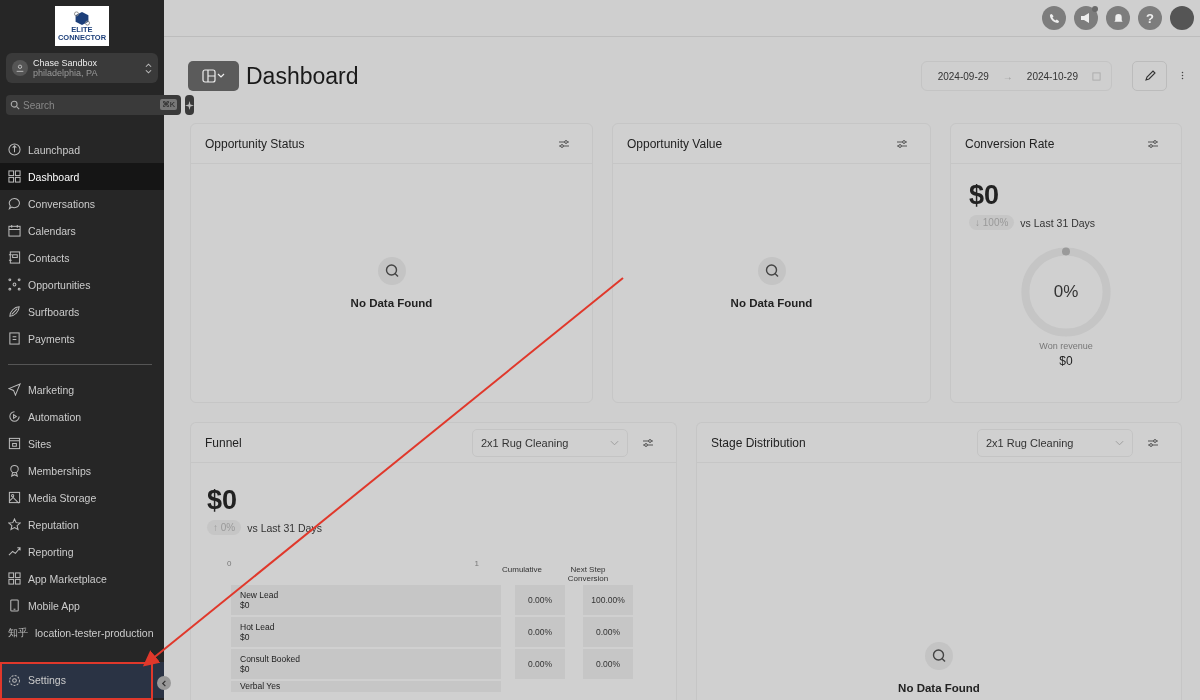  Describe the element at coordinates (82, 443) in the screenshot. I see `nav-item: Sites` at that location.